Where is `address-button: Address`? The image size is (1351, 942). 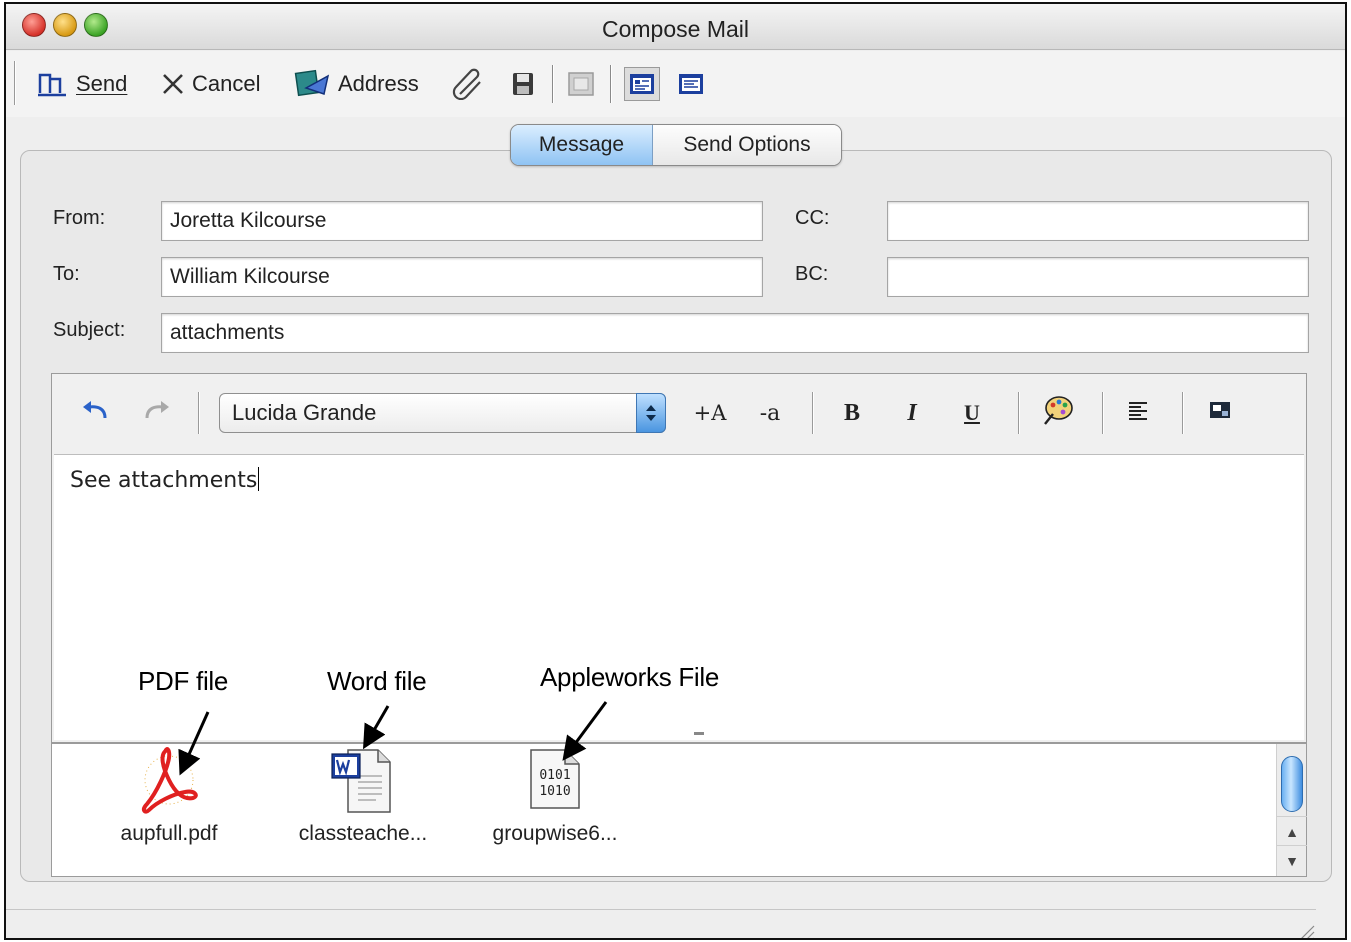
address-button: Address is located at coordinates (356, 84).